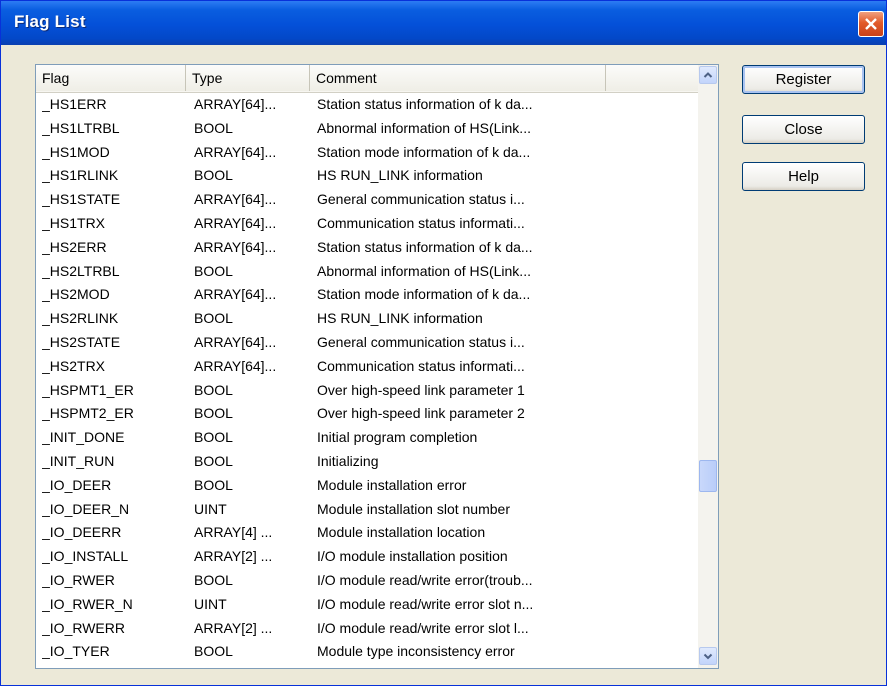 The image size is (887, 686). What do you see at coordinates (421, 389) in the screenshot?
I see `comment-cell: Over high-speed link parameter 1` at bounding box center [421, 389].